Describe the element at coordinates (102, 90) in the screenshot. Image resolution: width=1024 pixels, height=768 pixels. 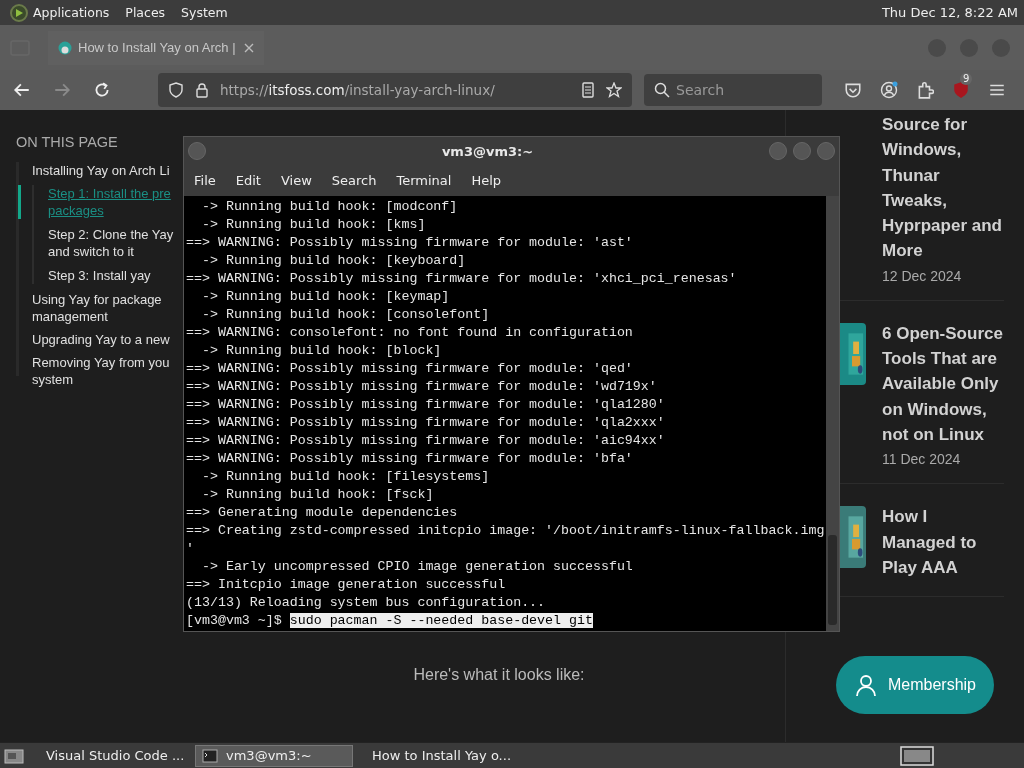
I see `reload-icon` at that location.